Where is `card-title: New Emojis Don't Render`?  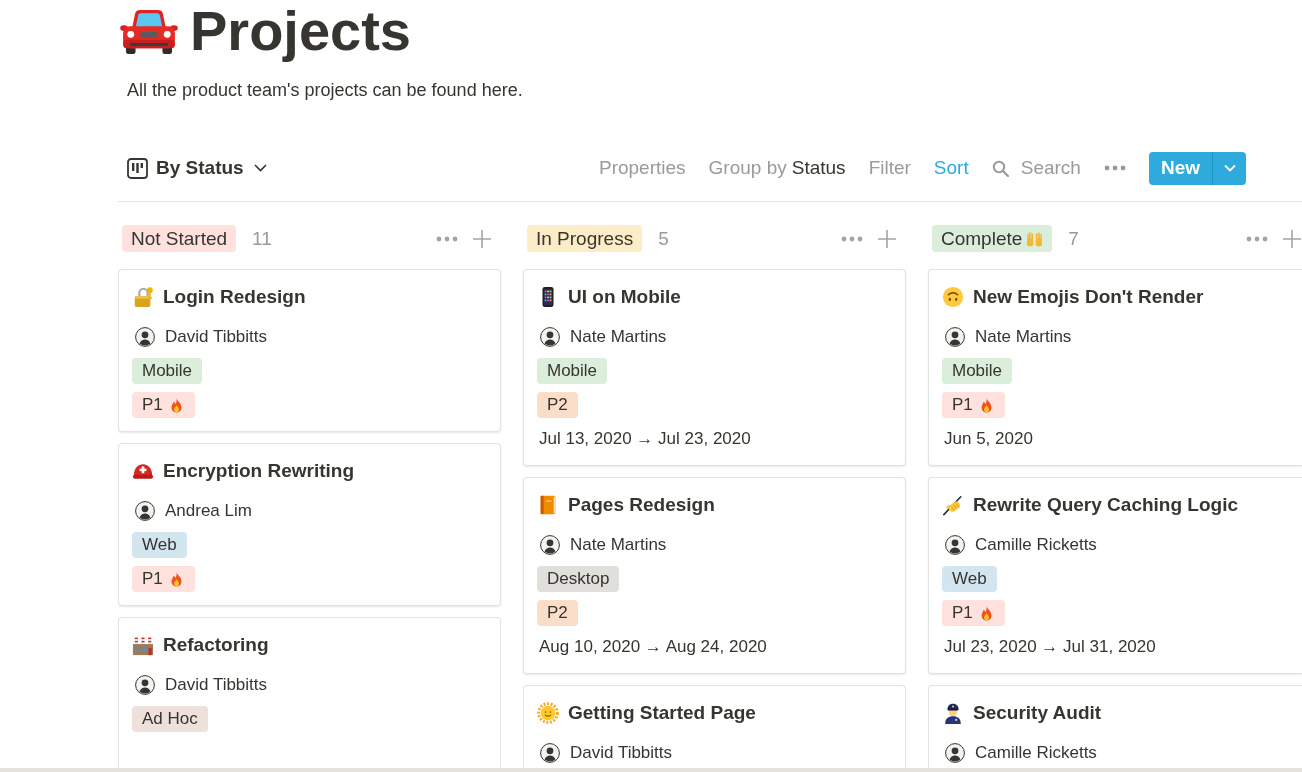 card-title: New Emojis Don't Render is located at coordinates (1088, 297).